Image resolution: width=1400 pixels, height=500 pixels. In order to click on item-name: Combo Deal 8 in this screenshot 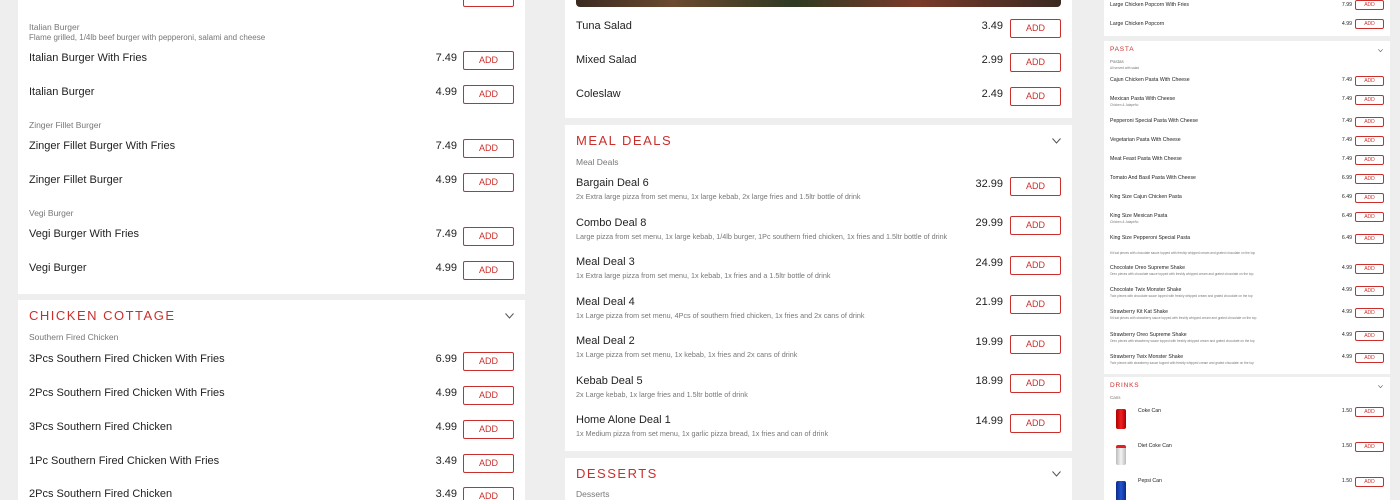, I will do `click(611, 223)`.